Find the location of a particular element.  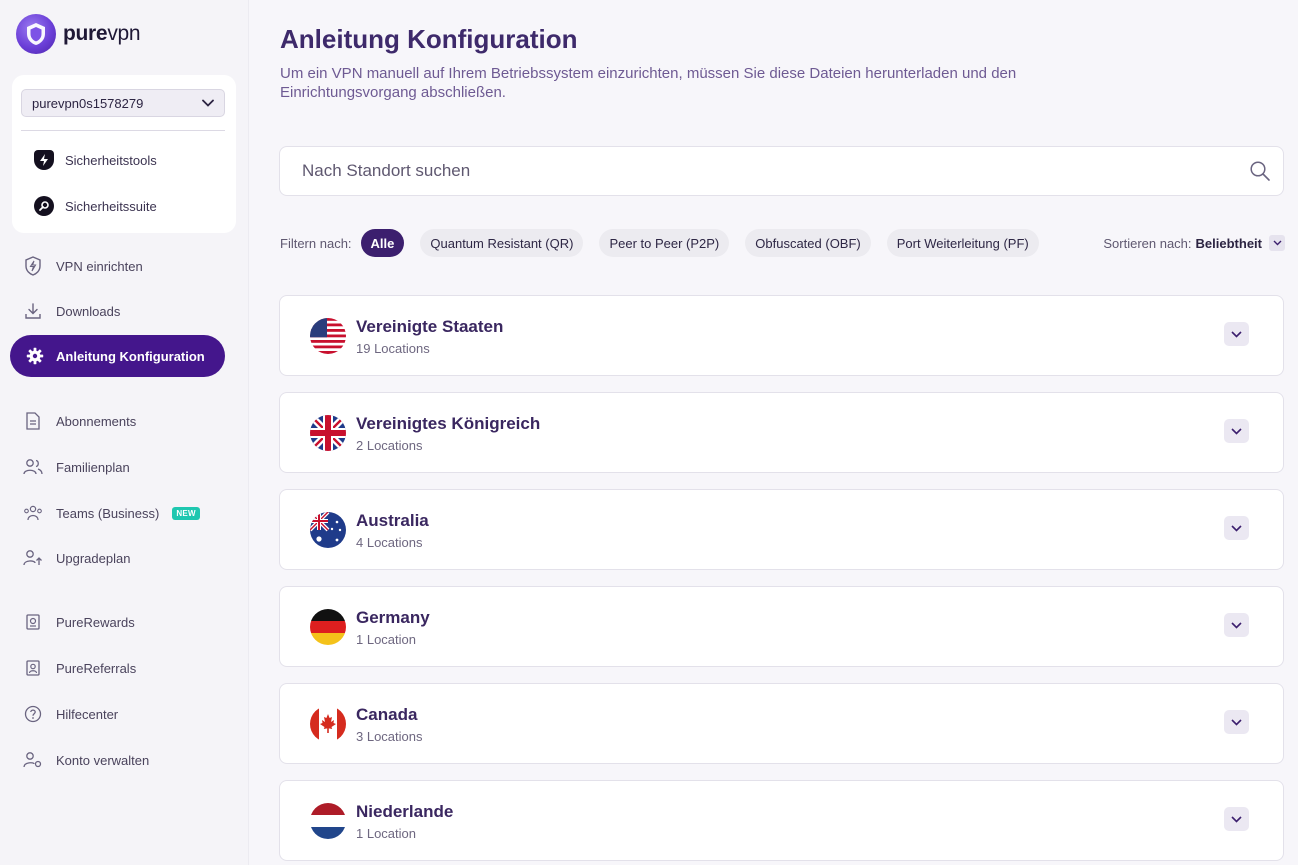

referral-icon is located at coordinates (33, 668).